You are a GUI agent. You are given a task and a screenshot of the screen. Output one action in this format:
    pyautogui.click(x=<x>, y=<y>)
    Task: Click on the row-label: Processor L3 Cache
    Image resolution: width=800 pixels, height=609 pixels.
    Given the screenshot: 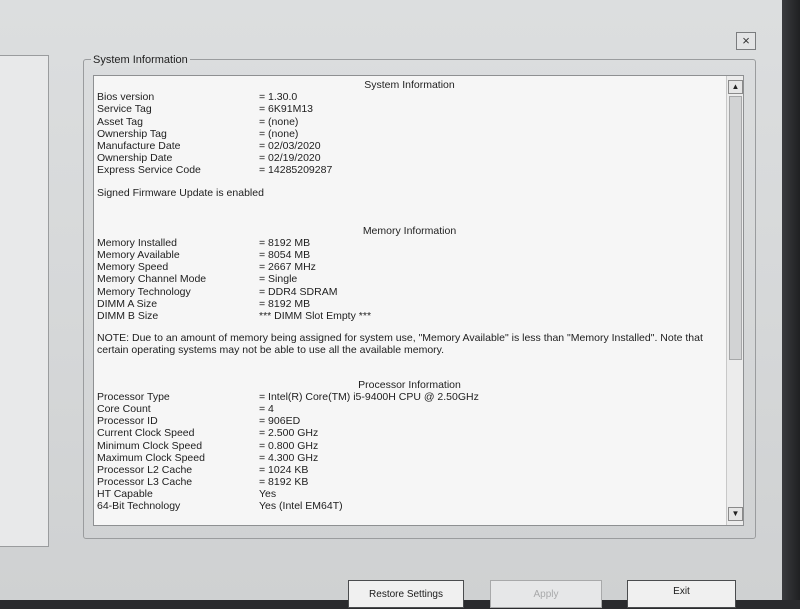 What is the action you would take?
    pyautogui.click(x=145, y=482)
    